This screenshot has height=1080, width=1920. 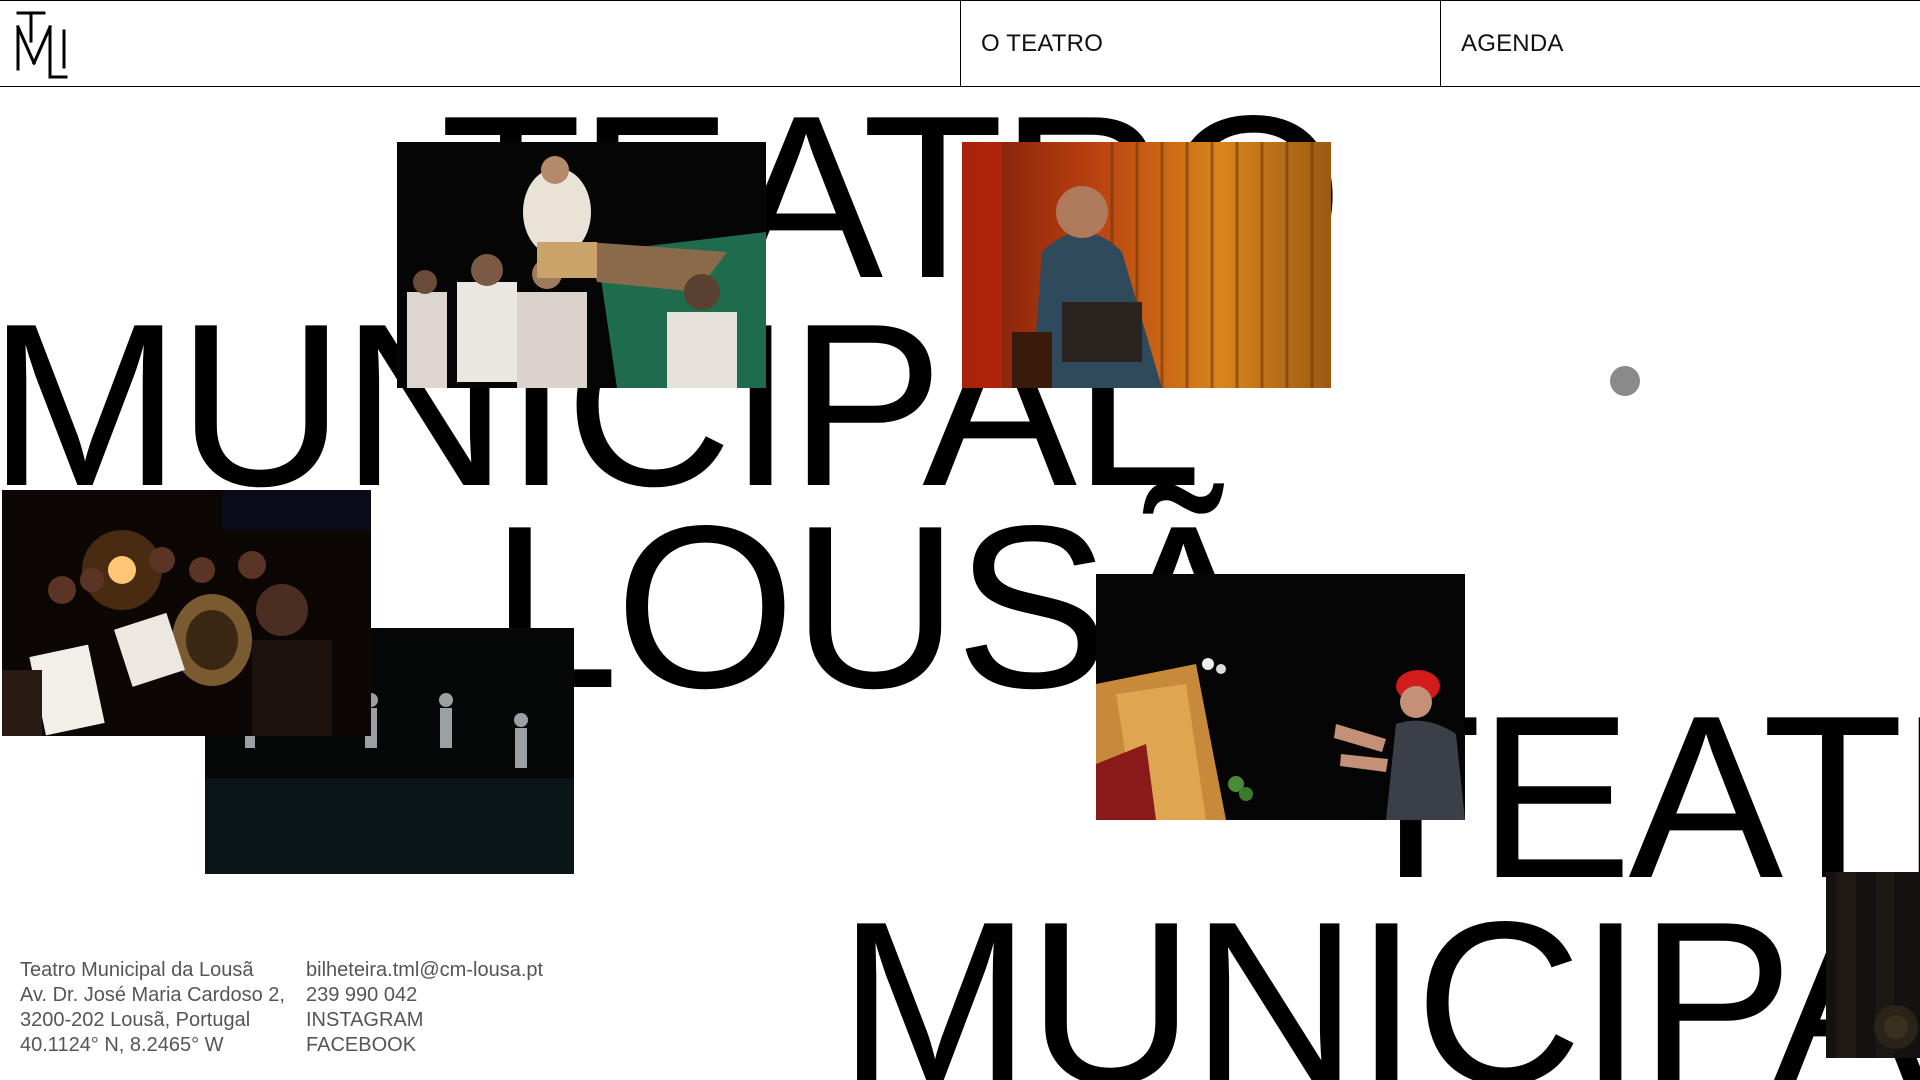 I want to click on photo-brass-band, so click(x=186, y=613).